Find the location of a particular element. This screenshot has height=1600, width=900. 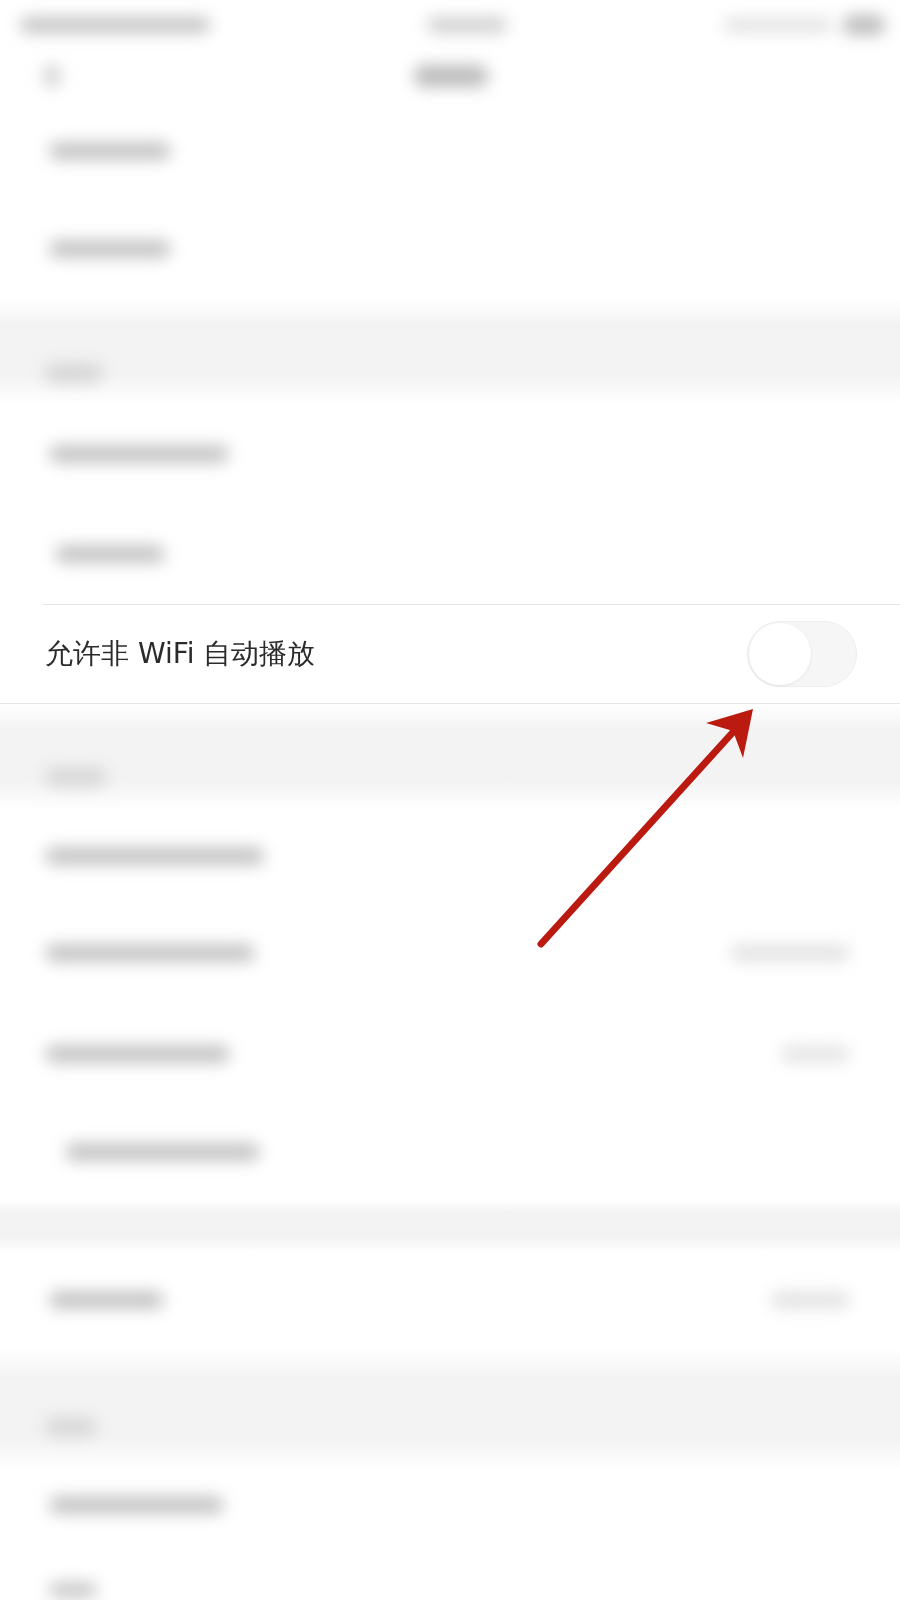

blurred-text is located at coordinates (73, 1590).